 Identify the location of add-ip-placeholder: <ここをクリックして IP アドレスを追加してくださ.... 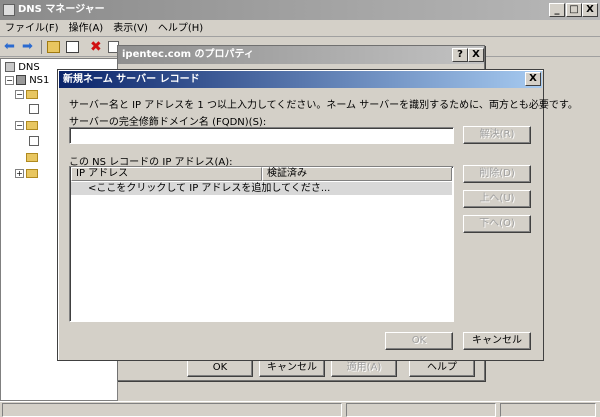
(209, 188).